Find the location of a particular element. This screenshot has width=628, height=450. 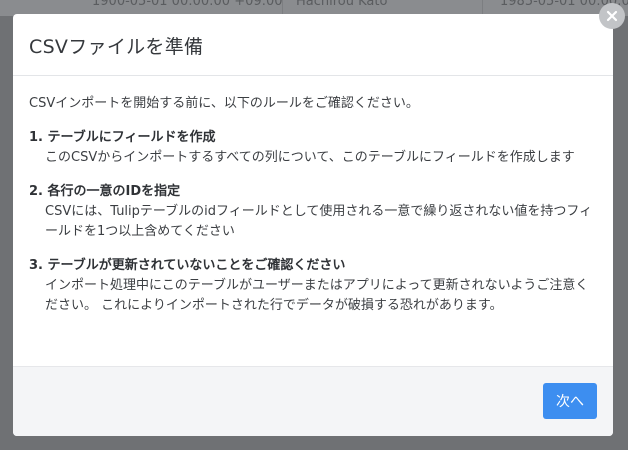

rule-title: 3. テーブルが更新されていないことをご確認ください is located at coordinates (187, 265).